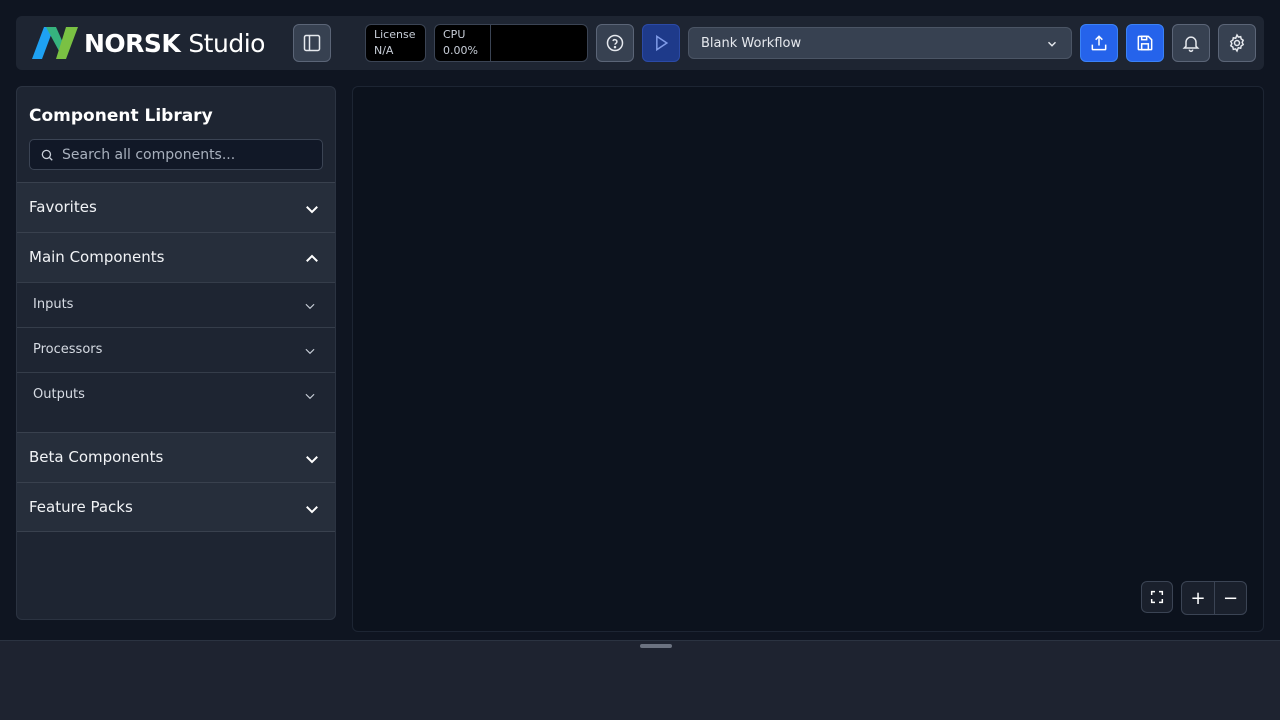  I want to click on logo-product: Studio, so click(226, 43).